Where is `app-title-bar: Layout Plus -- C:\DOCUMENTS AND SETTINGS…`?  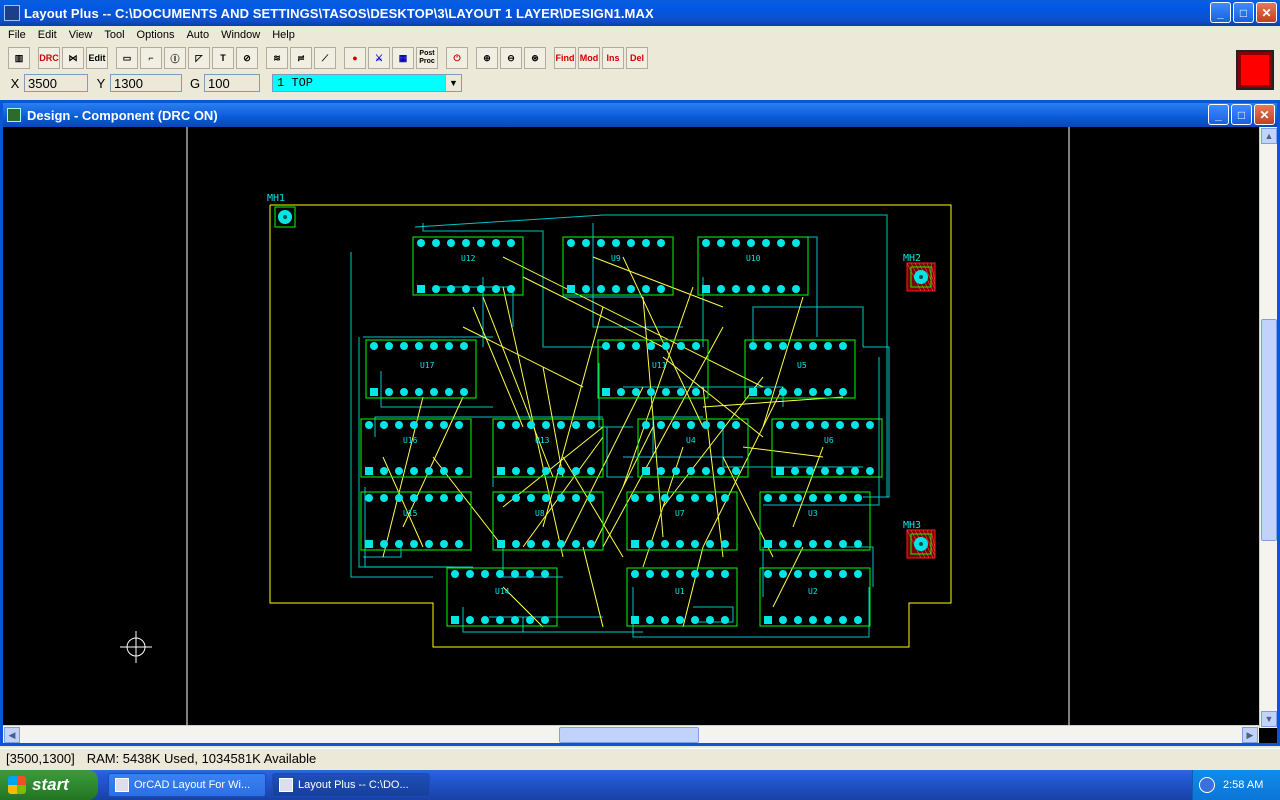 app-title-bar: Layout Plus -- C:\DOCUMENTS AND SETTINGS… is located at coordinates (640, 13).